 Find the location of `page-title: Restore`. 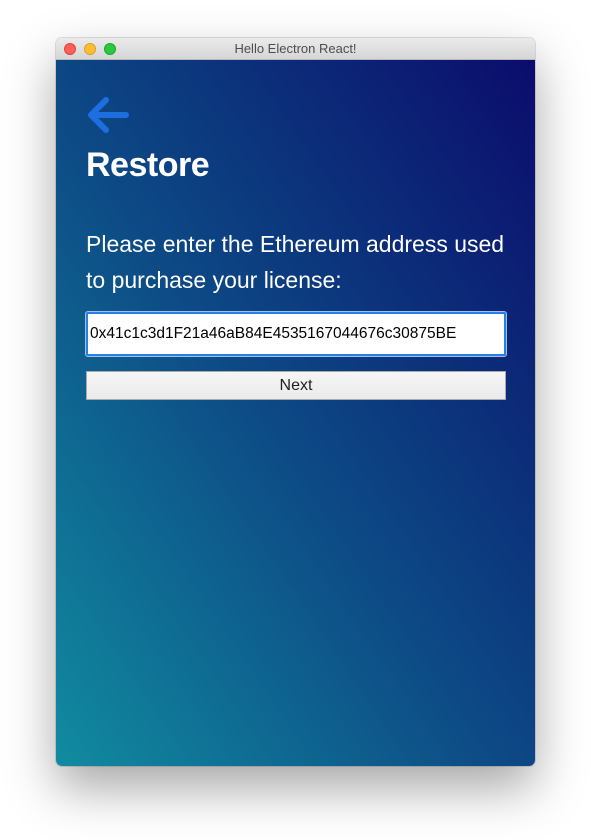

page-title: Restore is located at coordinates (148, 165).